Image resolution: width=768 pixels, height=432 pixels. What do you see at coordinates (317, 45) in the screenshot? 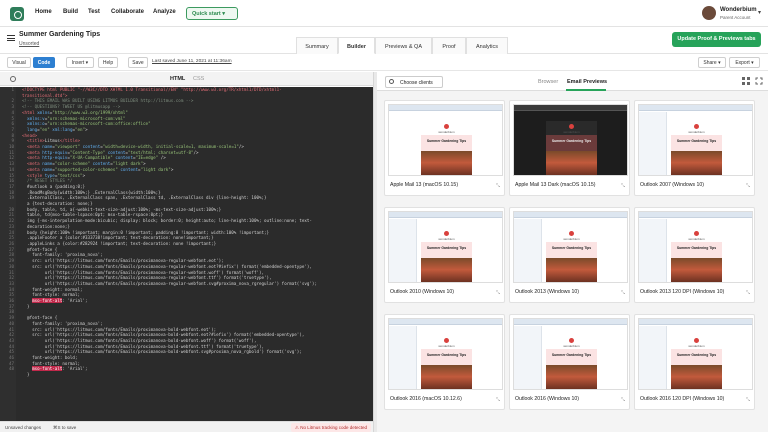
I see `tab-summary: Summary` at bounding box center [317, 45].